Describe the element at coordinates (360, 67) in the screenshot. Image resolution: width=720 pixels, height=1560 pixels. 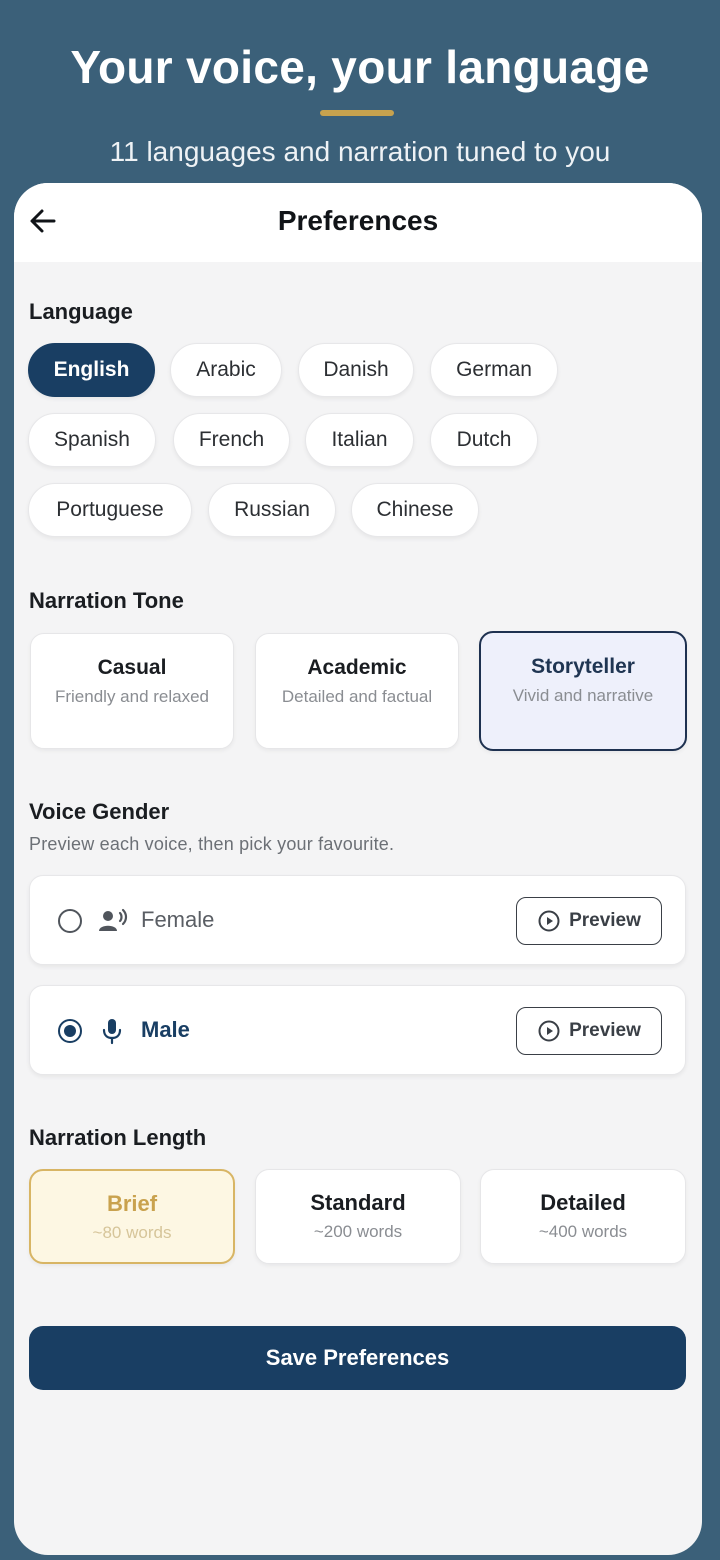
I see `hero-title: Your voice, your language` at that location.